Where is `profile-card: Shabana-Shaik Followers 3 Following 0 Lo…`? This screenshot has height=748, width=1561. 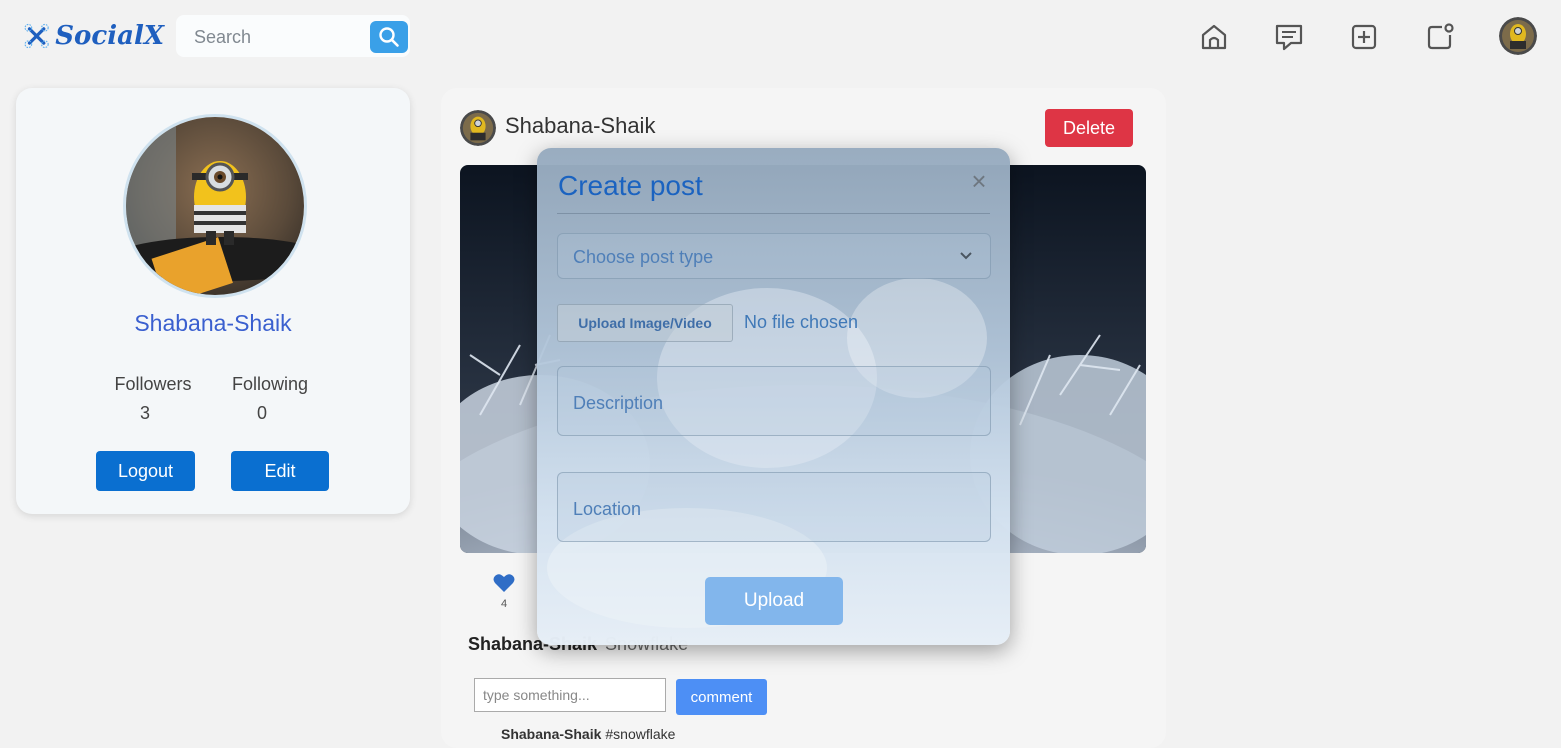 profile-card: Shabana-Shaik Followers 3 Following 0 Lo… is located at coordinates (213, 301).